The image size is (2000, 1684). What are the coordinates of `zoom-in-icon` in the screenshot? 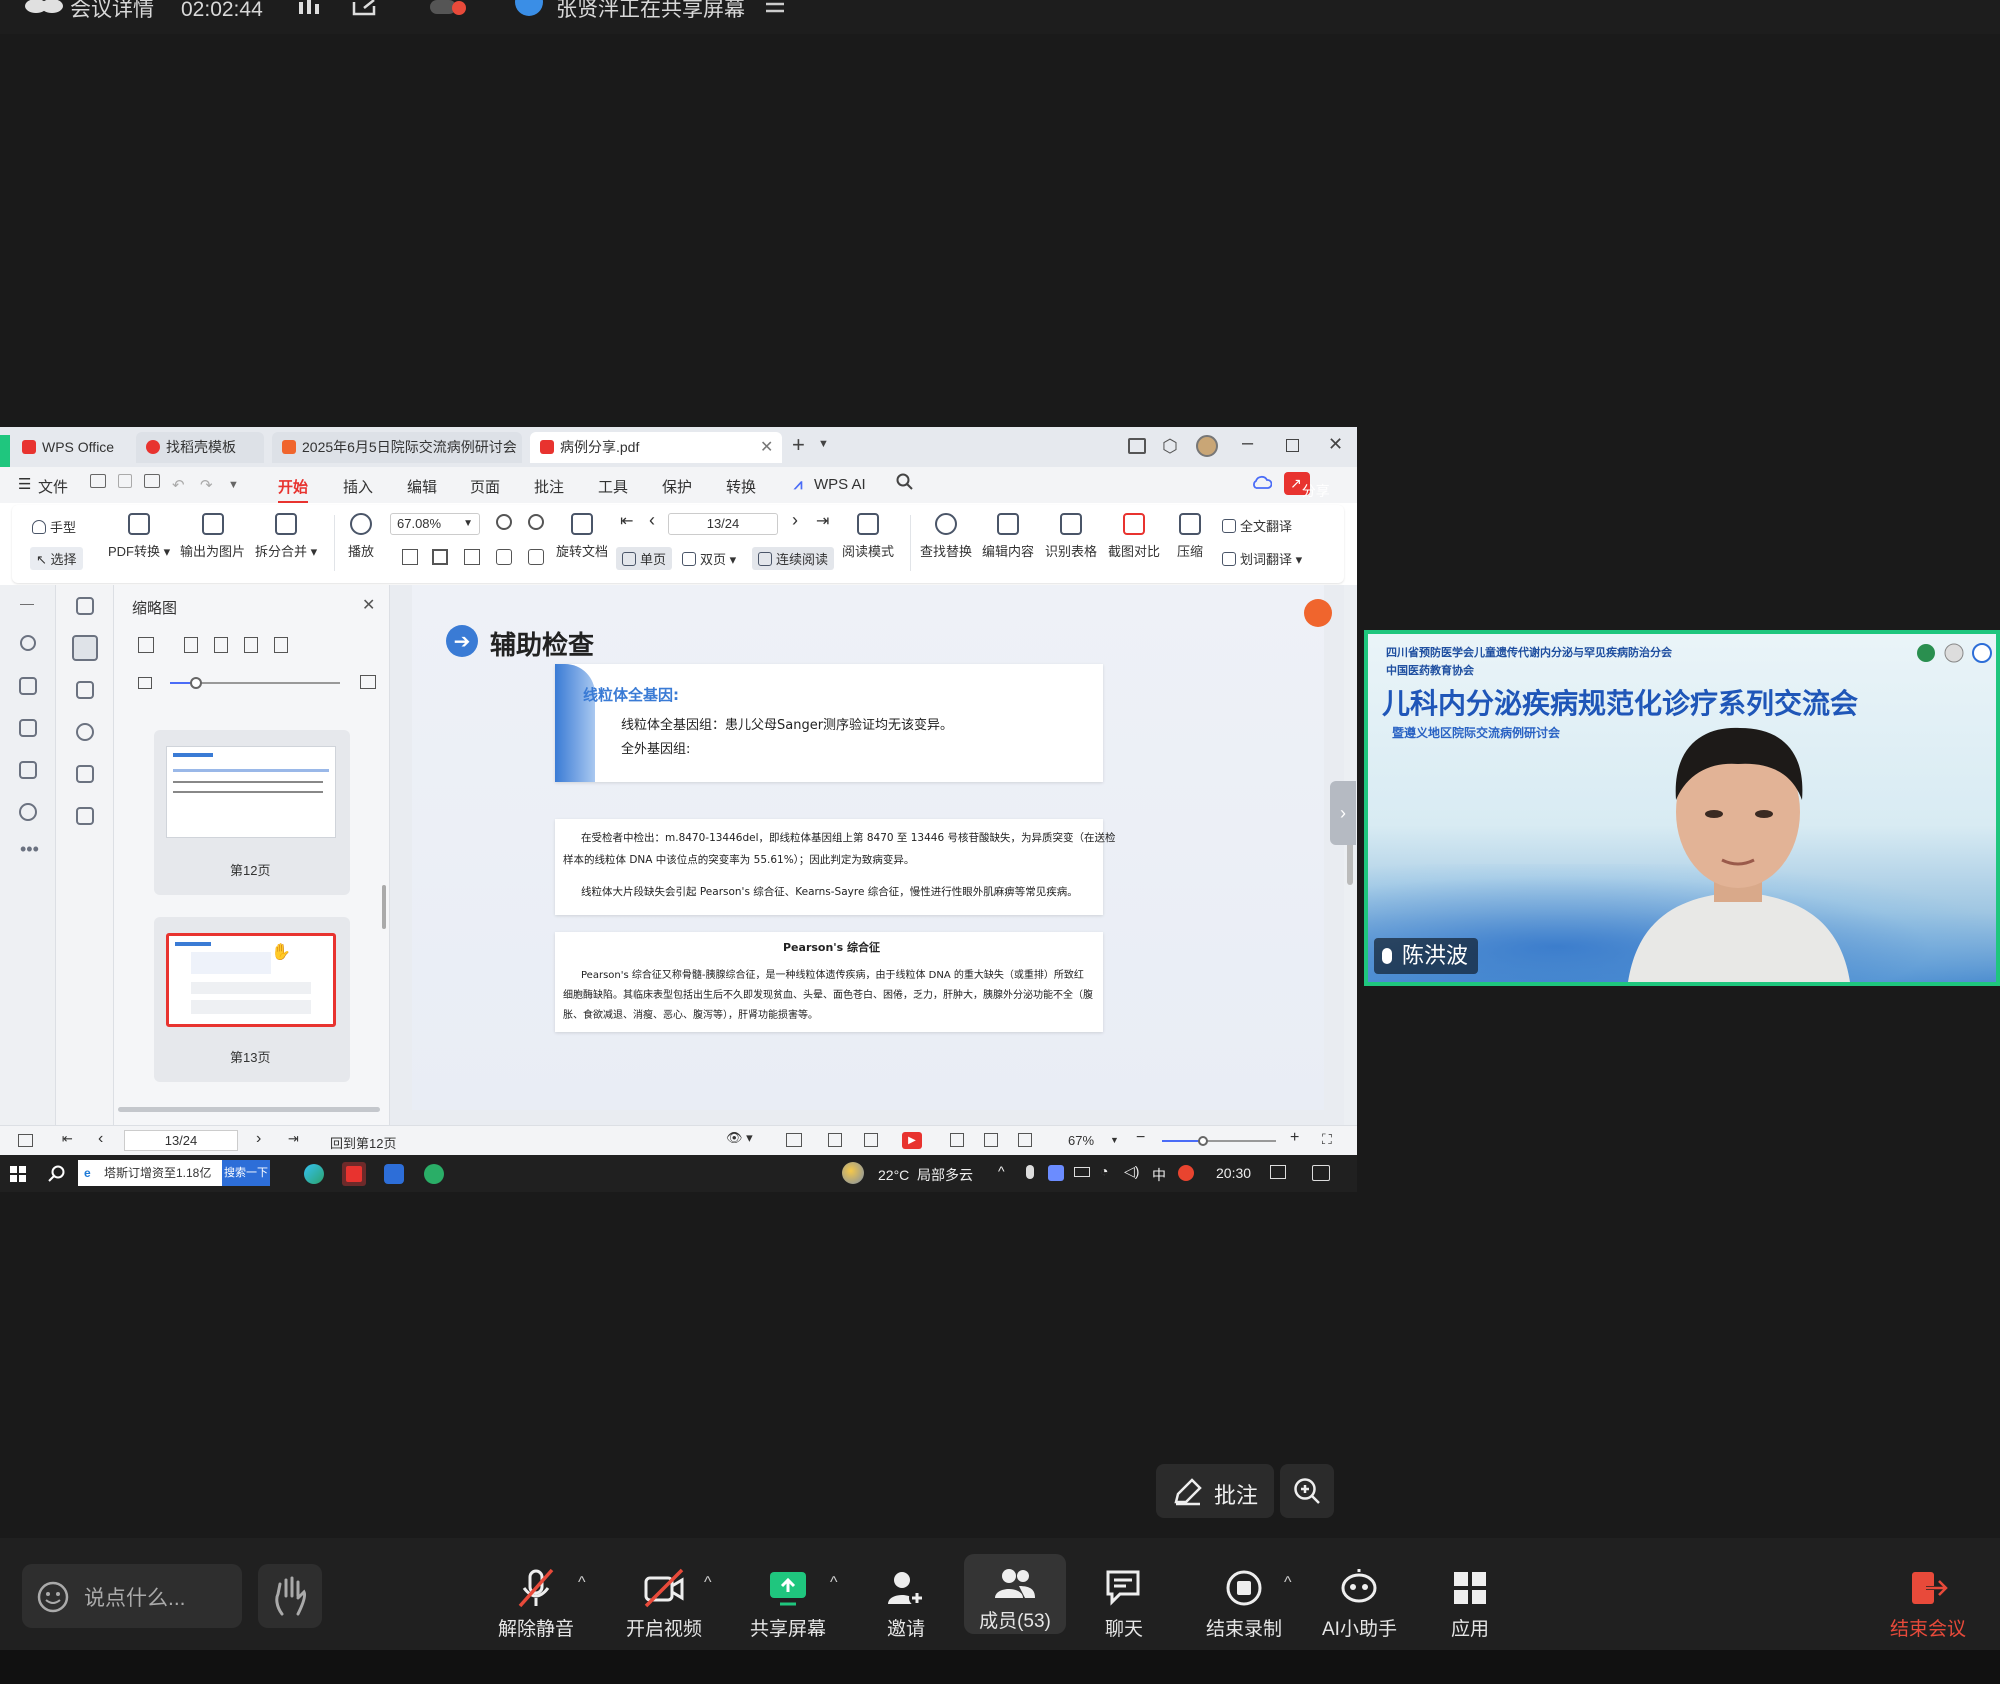 It's located at (536, 522).